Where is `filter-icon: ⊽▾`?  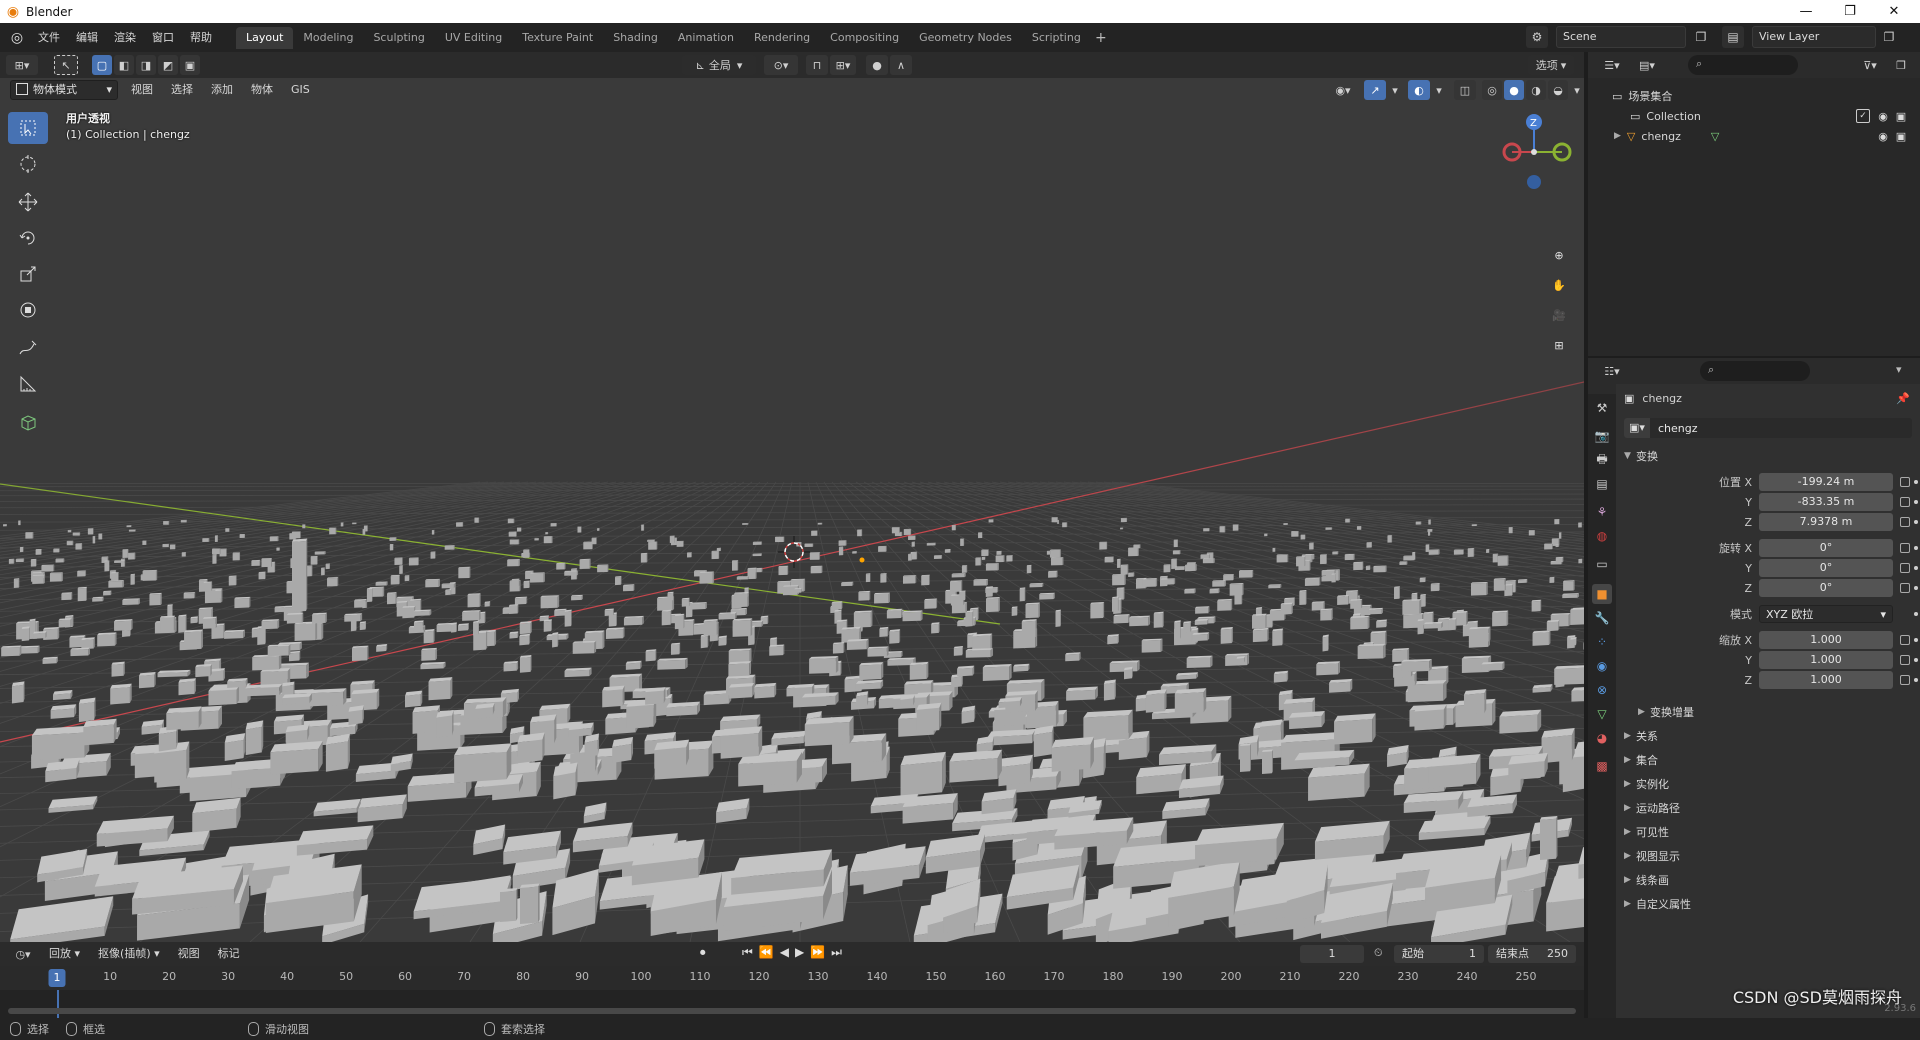 filter-icon: ⊽▾ is located at coordinates (1870, 65).